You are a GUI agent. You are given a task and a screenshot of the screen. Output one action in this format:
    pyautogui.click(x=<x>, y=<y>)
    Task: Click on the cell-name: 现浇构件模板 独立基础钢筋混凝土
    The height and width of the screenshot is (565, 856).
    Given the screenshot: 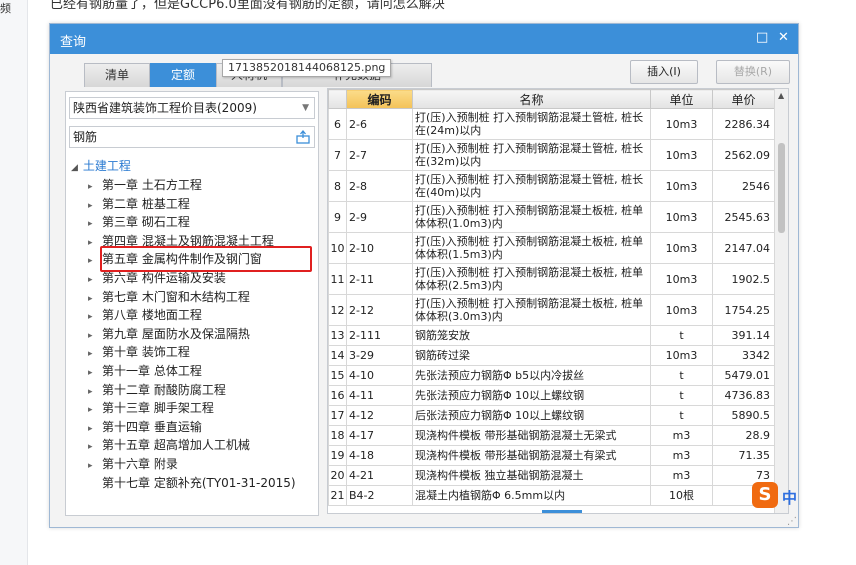 What is the action you would take?
    pyautogui.click(x=531, y=475)
    